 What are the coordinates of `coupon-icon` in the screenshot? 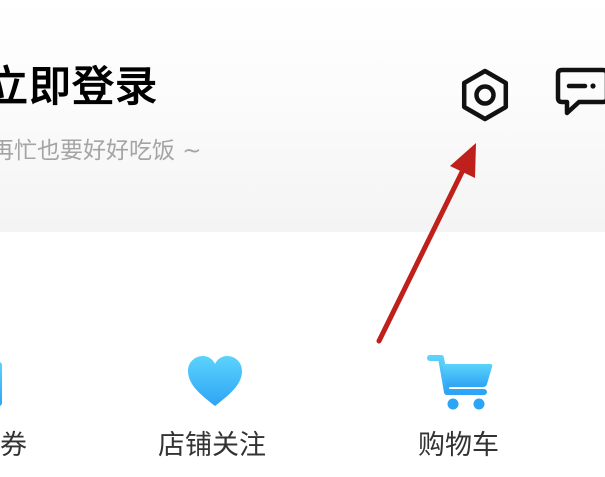 It's located at (1, 384).